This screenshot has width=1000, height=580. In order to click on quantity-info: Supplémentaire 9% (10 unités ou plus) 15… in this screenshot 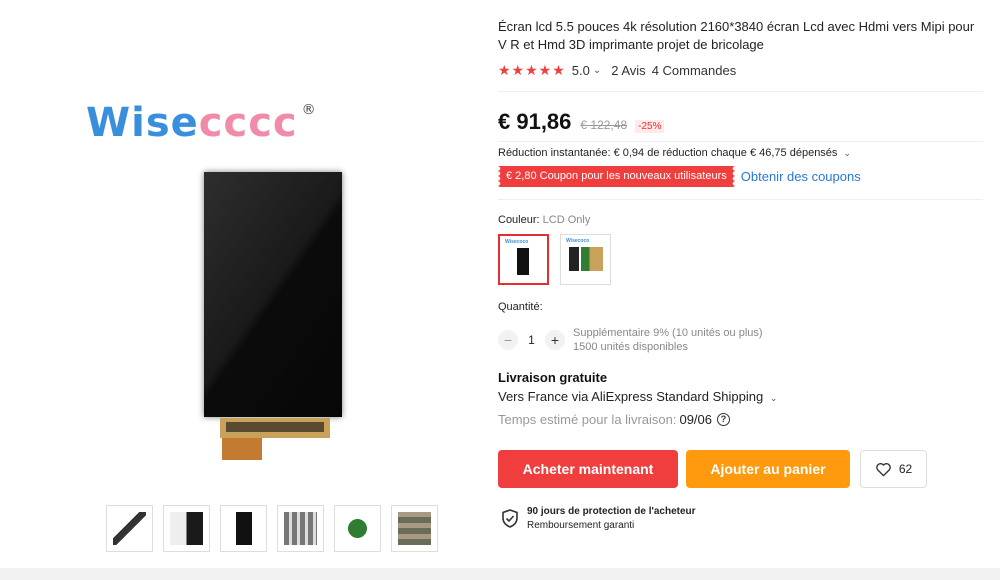, I will do `click(668, 340)`.